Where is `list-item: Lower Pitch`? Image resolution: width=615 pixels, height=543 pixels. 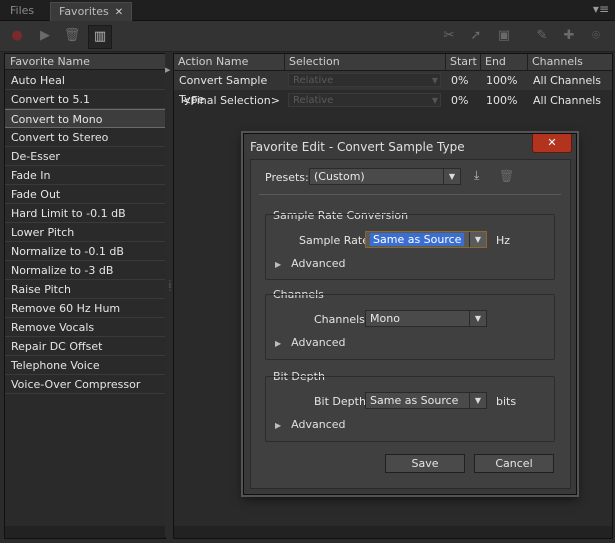
list-item: Lower Pitch is located at coordinates (85, 232).